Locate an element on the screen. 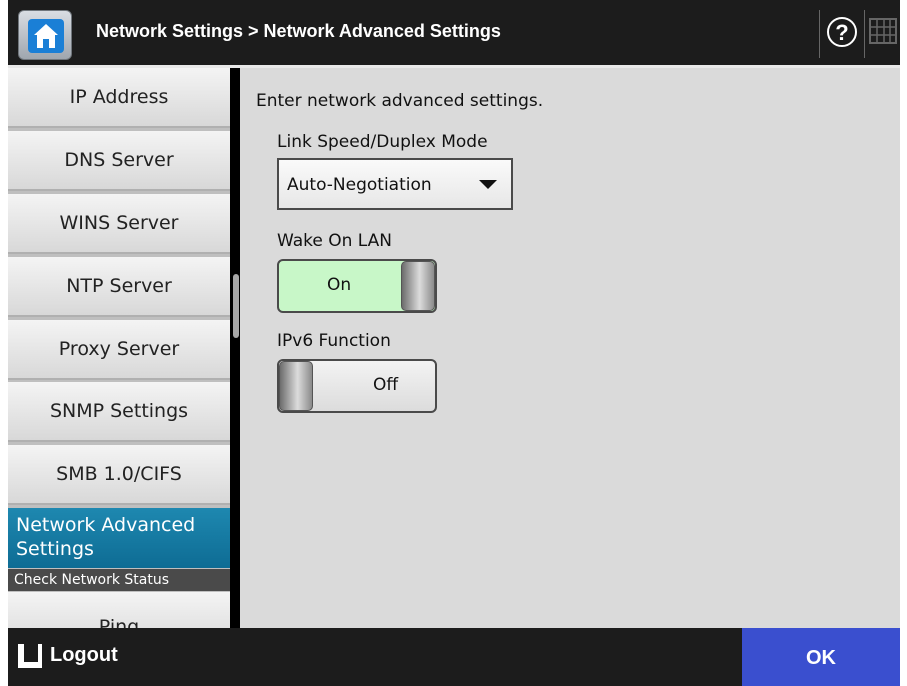  sidebar-item-label: Proxy Server is located at coordinates (119, 349).